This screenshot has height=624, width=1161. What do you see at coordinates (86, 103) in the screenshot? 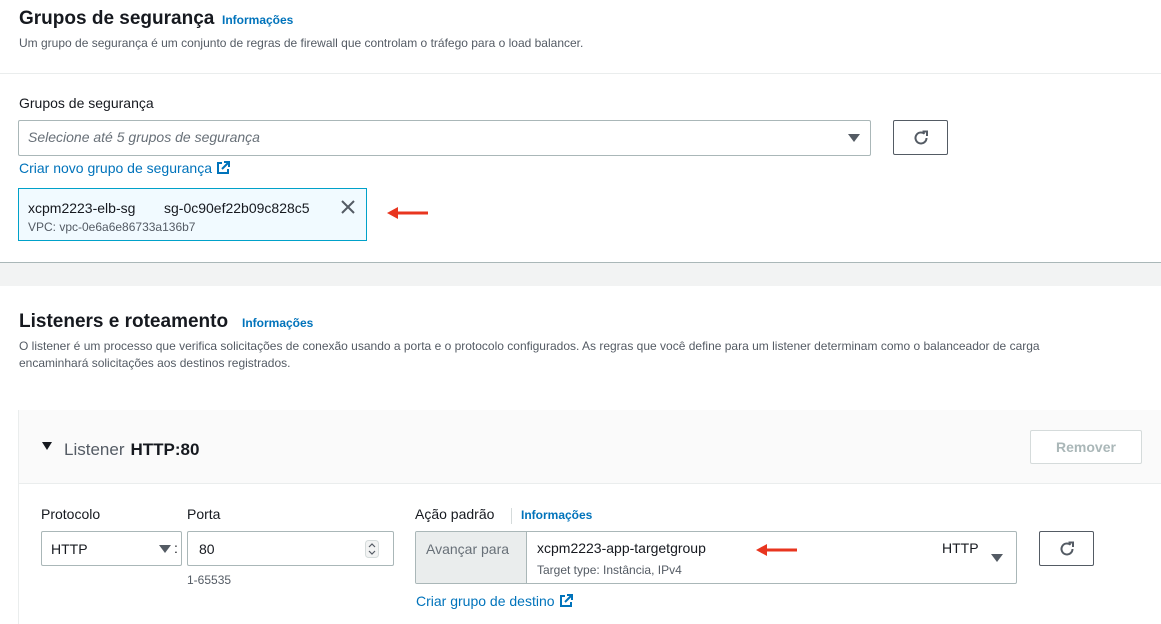
I see `security-groups-field-label: Grupos de segurança` at bounding box center [86, 103].